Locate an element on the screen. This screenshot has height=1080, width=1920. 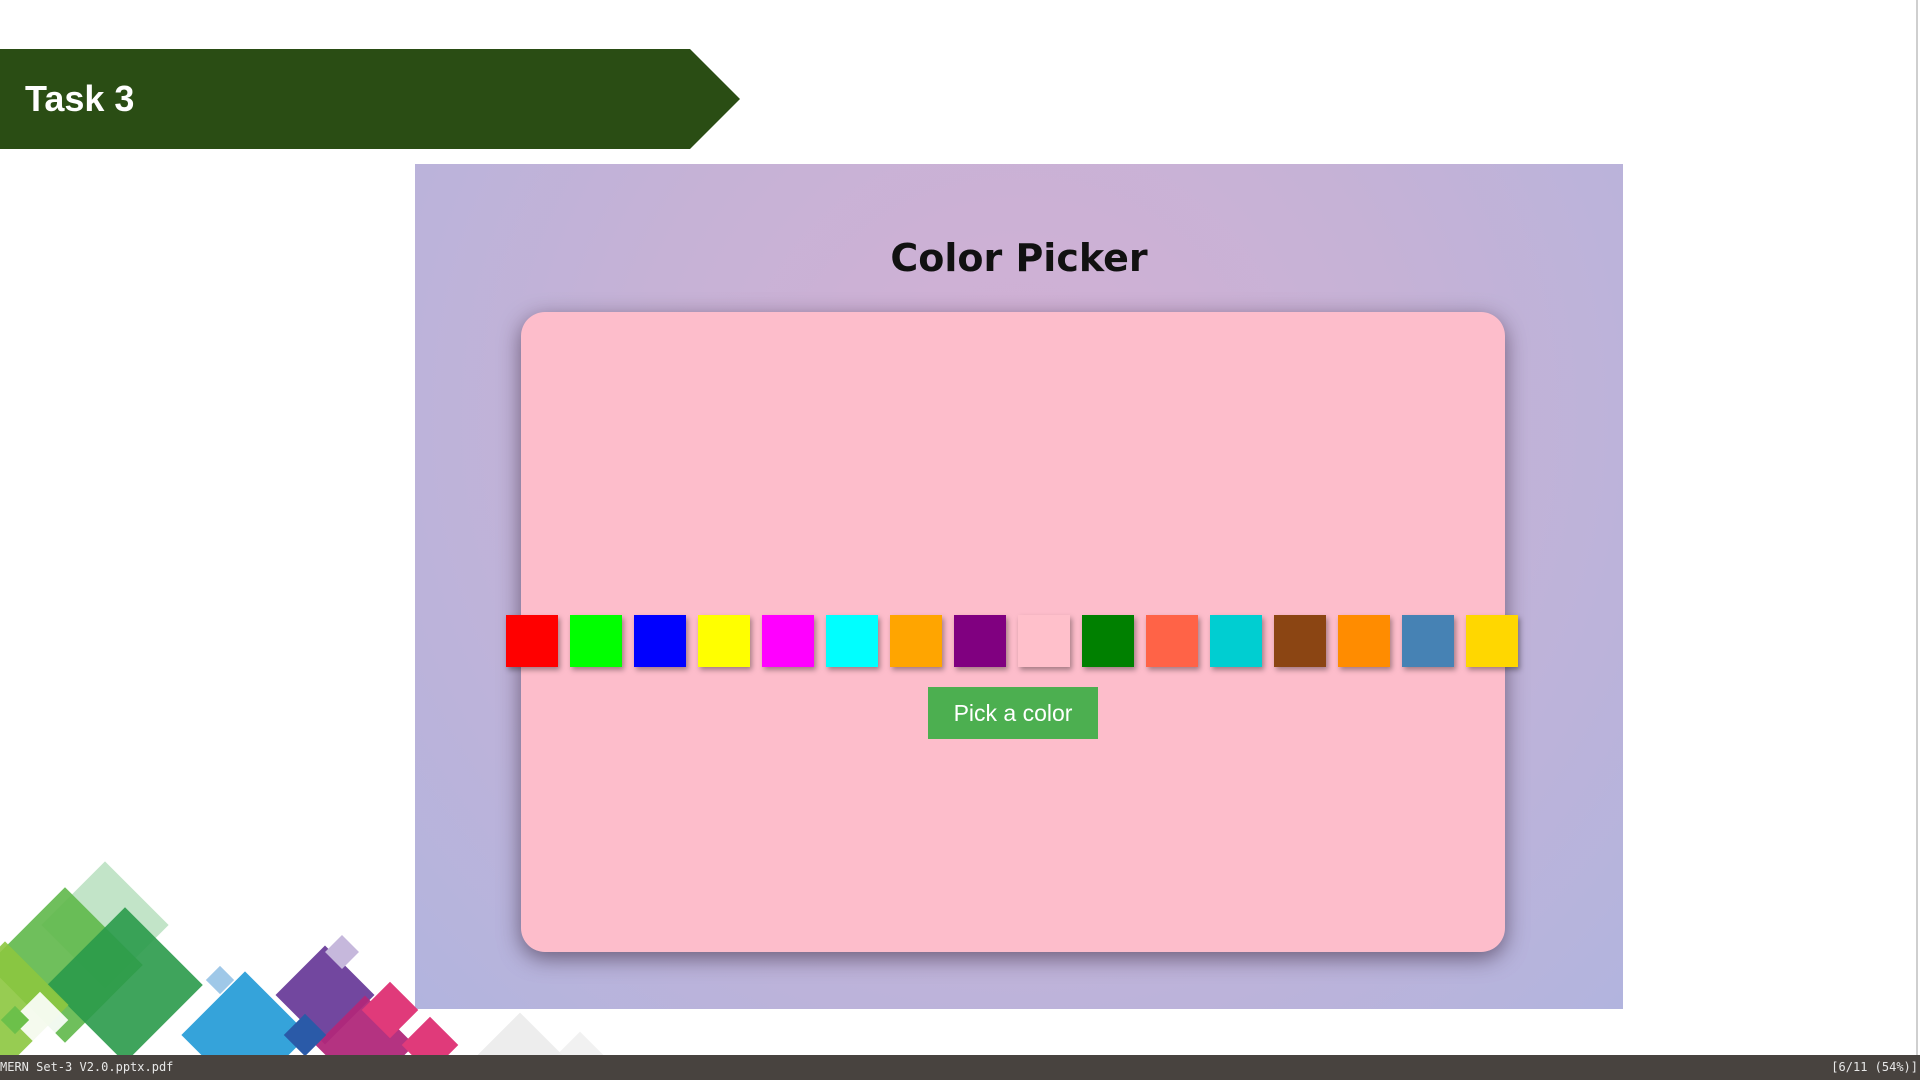
color-swatch-row is located at coordinates (1016, 643).